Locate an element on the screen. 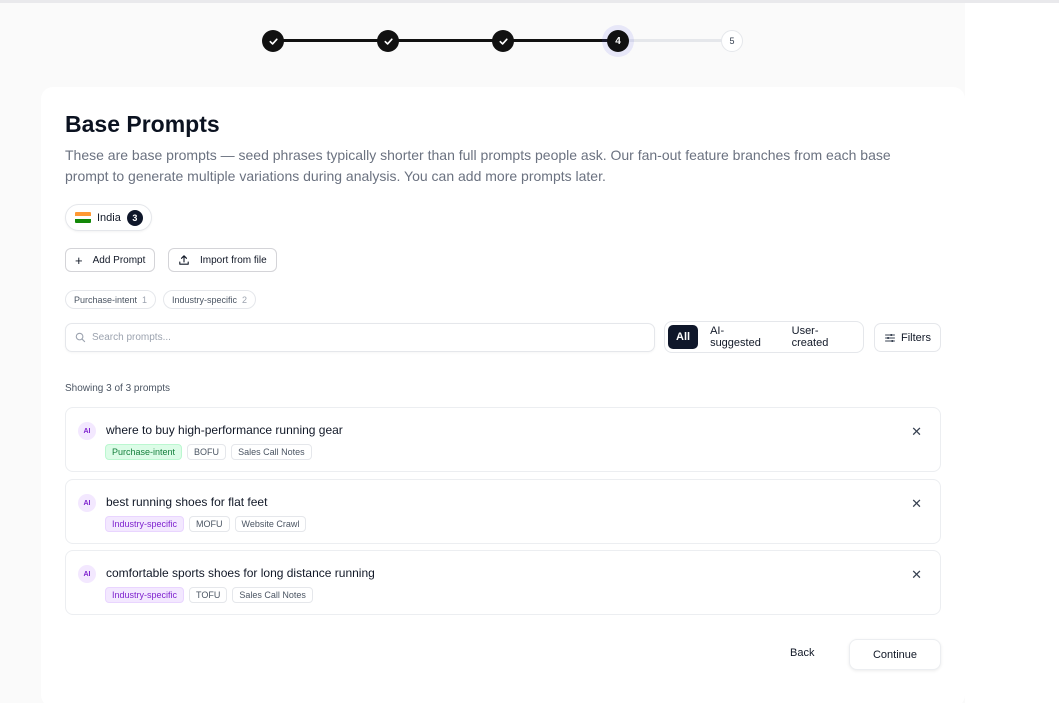 The image size is (1059, 703). search-box is located at coordinates (360, 337).